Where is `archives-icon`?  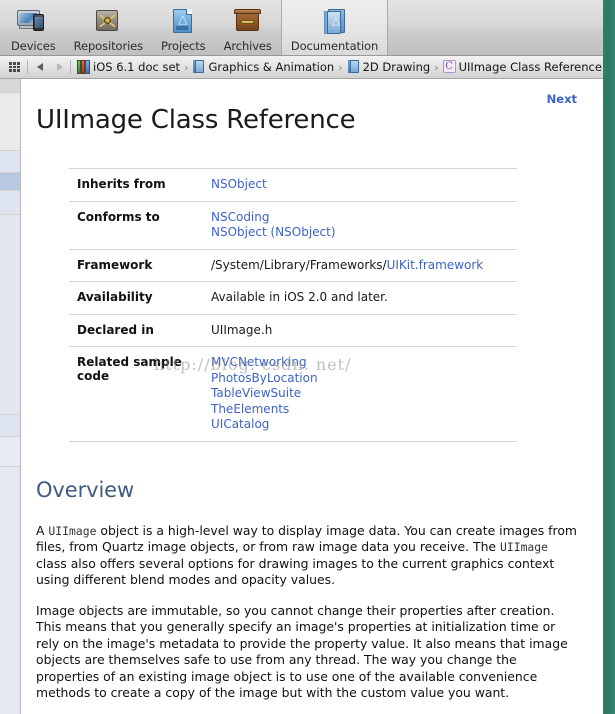
archives-icon is located at coordinates (248, 22).